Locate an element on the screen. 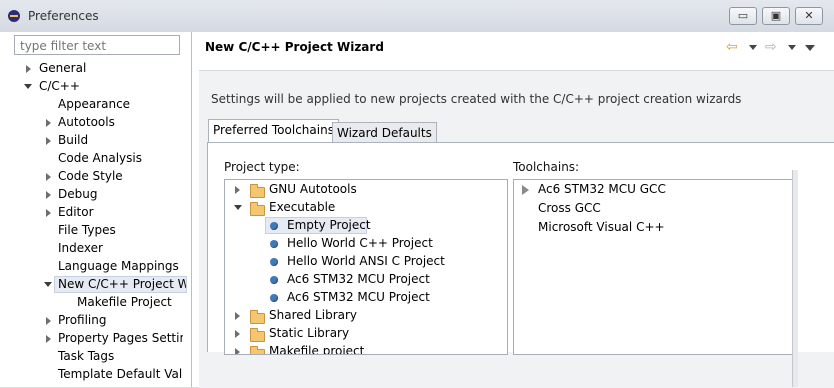 The height and width of the screenshot is (388, 834). toolchain-ac6-stm32-gcc: Ac6 STM32 MCU GCC is located at coordinates (594, 189).